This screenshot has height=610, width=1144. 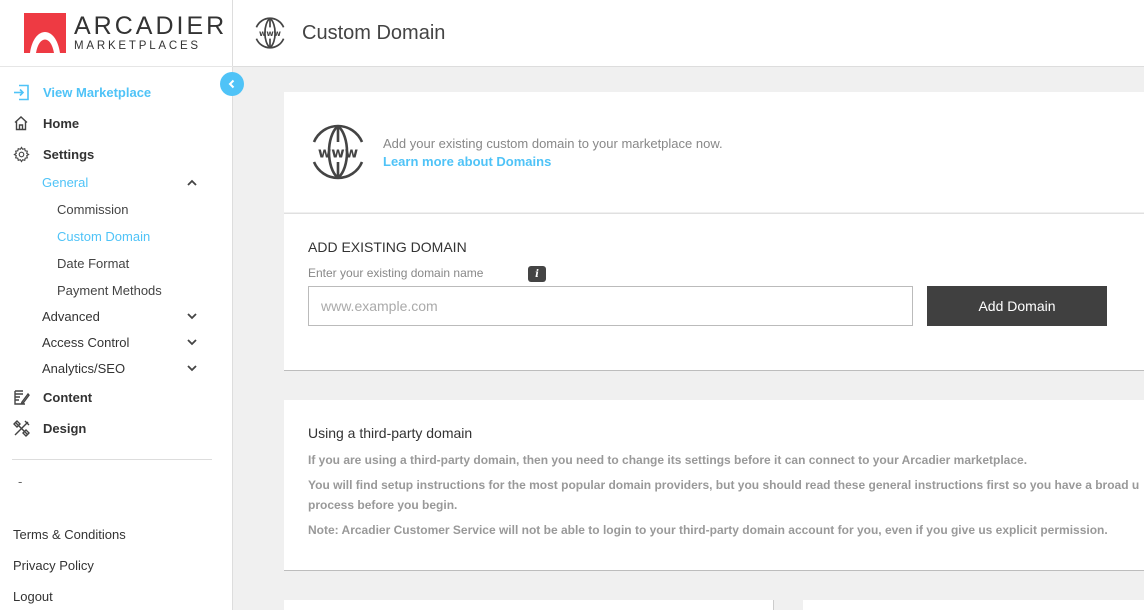 I want to click on sidebar-item-payment-methods: Payment Methods, so click(x=109, y=290).